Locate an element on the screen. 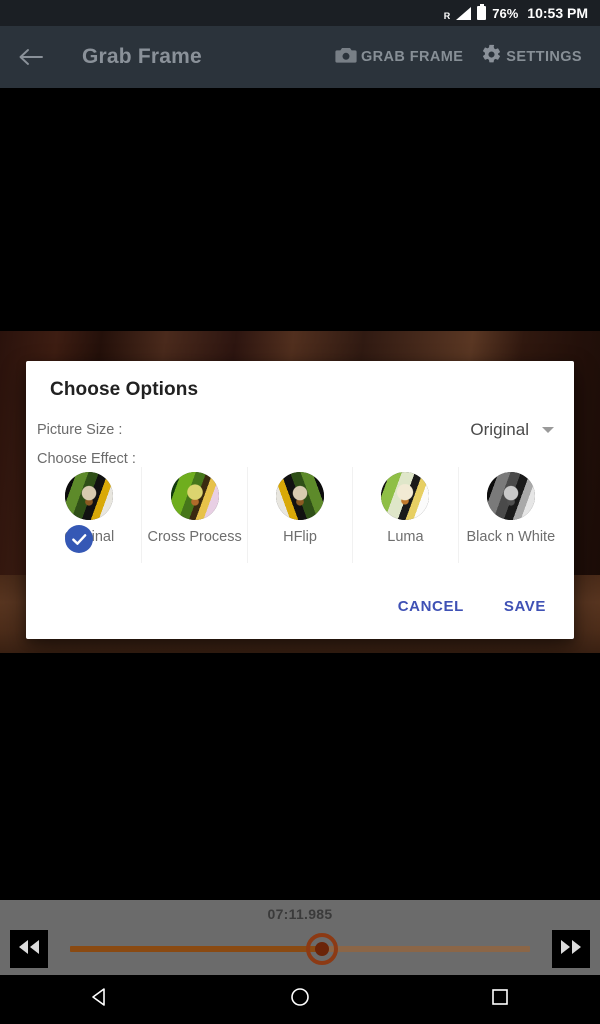  effect-label: Luma is located at coordinates (405, 537).